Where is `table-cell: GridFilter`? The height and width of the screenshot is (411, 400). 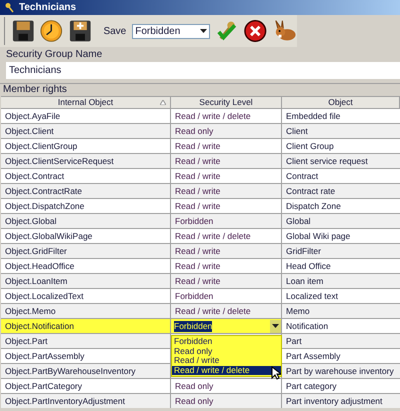 table-cell: GridFilter is located at coordinates (341, 251).